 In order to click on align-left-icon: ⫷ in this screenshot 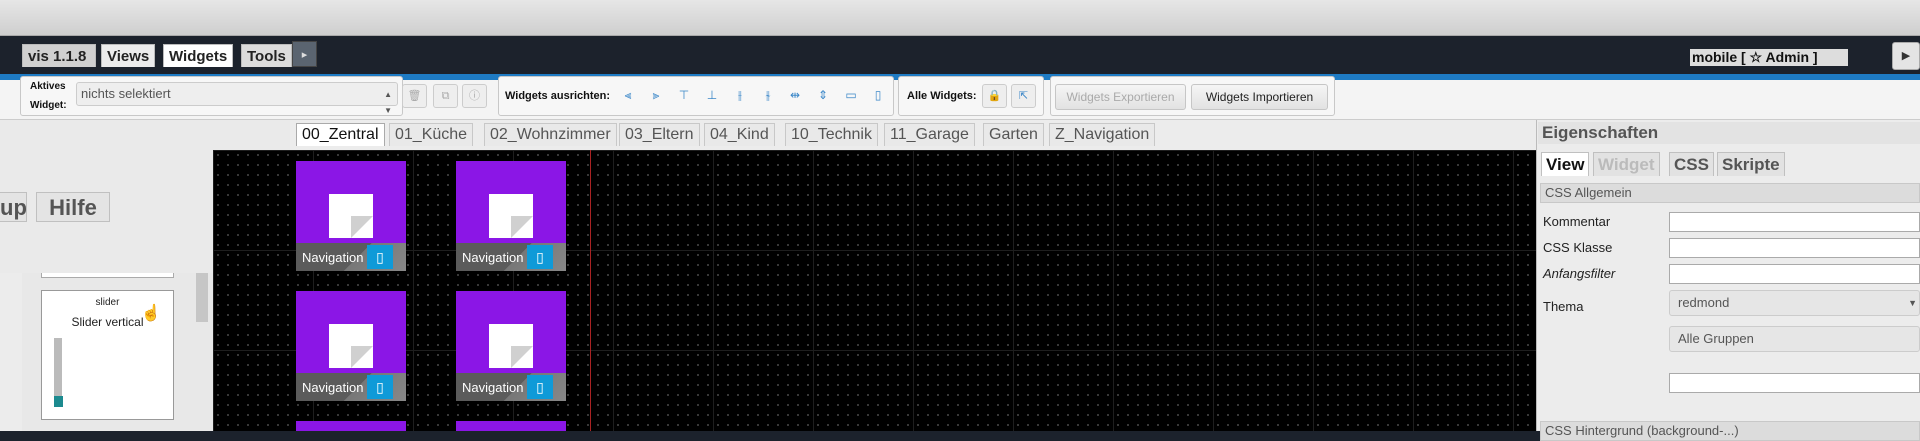, I will do `click(628, 95)`.